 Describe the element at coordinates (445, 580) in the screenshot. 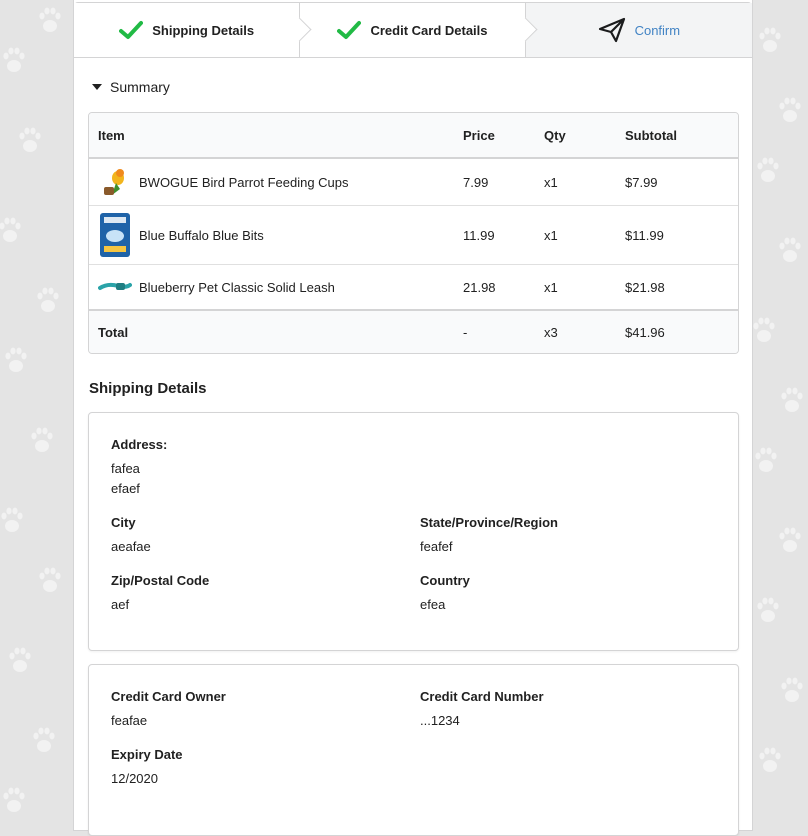

I see `country-label: Country` at that location.